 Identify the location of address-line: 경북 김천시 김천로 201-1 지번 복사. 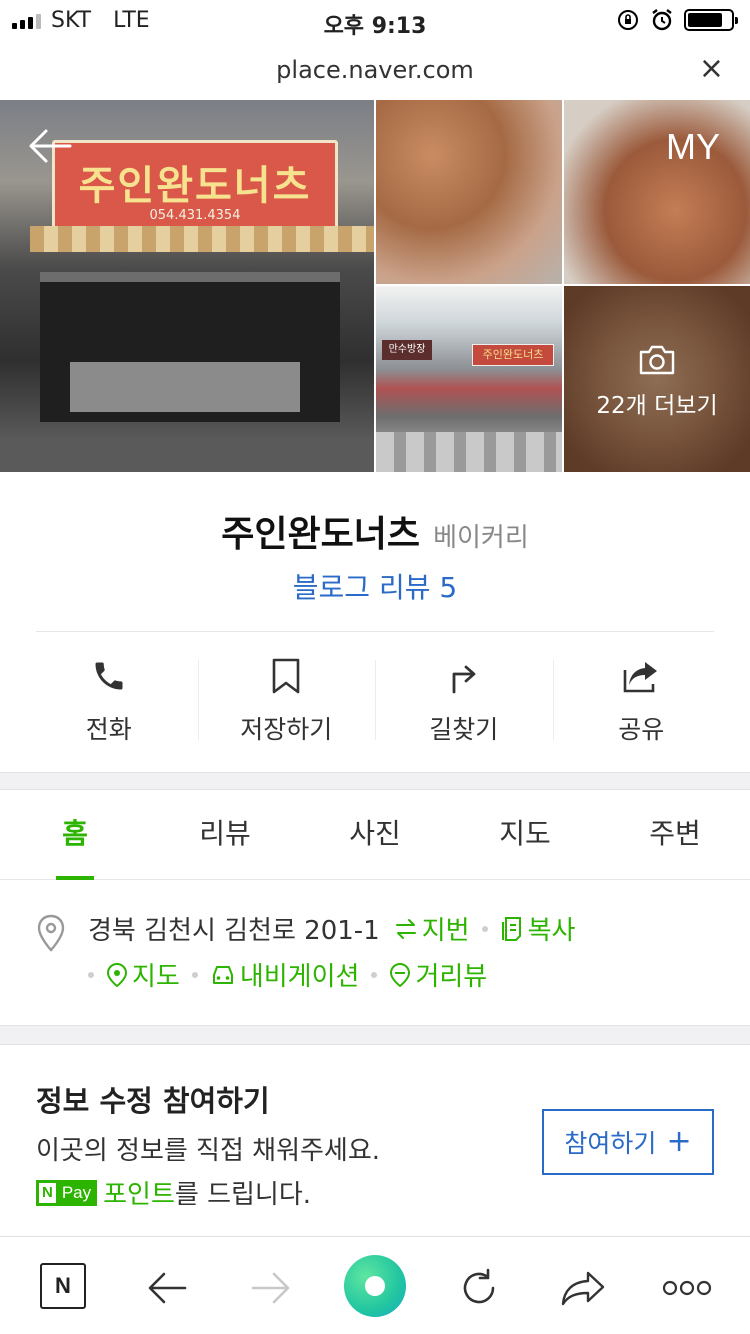
(331, 928).